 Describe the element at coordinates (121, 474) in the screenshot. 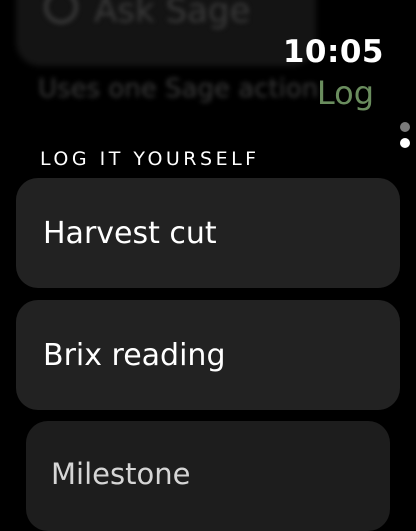

I see `milestone-label: Milestone` at that location.